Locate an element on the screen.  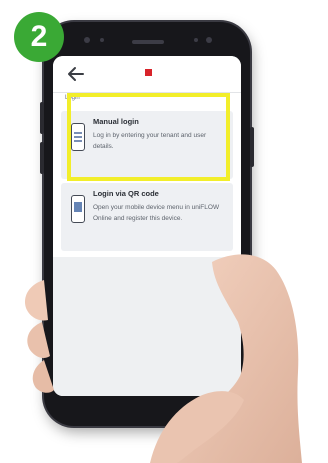
app-bar is located at coordinates (147, 74).